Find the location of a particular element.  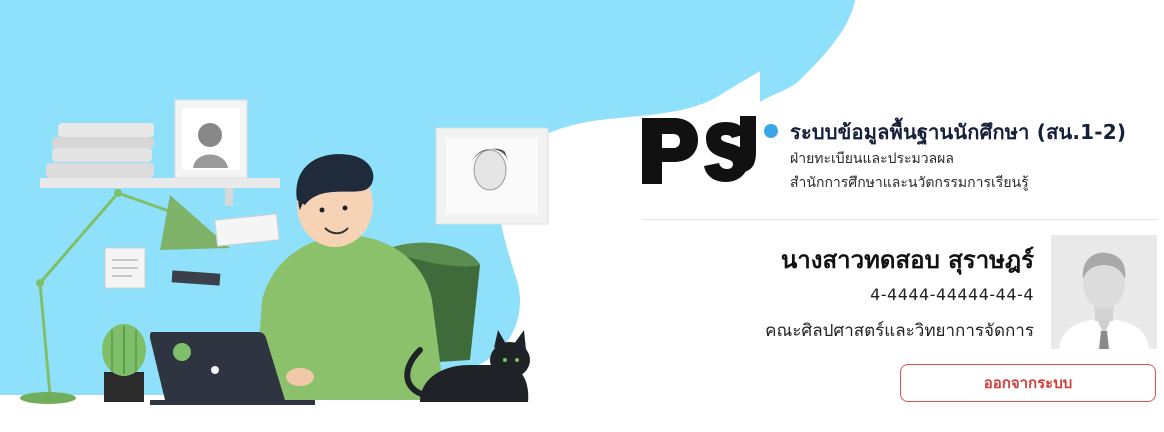

divider is located at coordinates (900, 219).